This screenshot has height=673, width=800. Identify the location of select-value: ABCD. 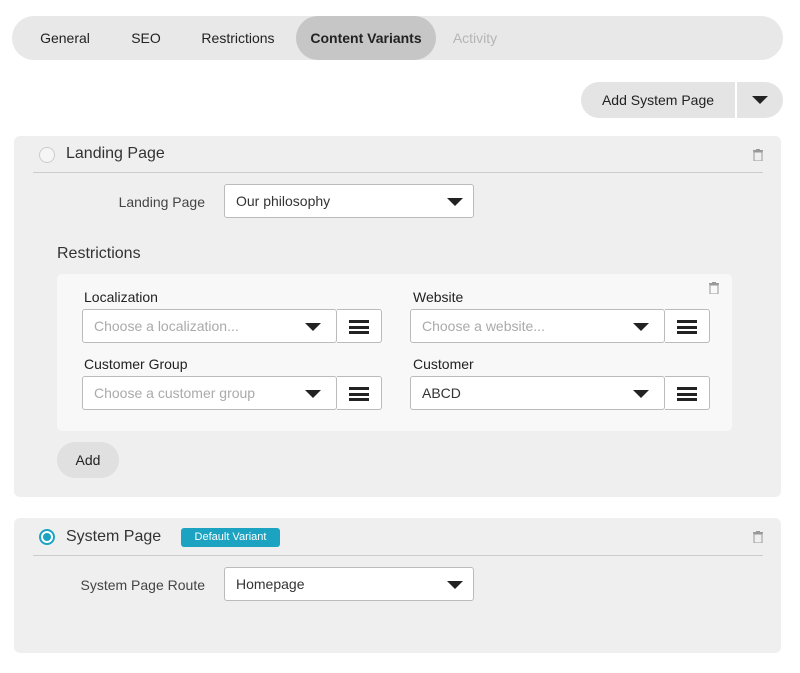
(441, 393).